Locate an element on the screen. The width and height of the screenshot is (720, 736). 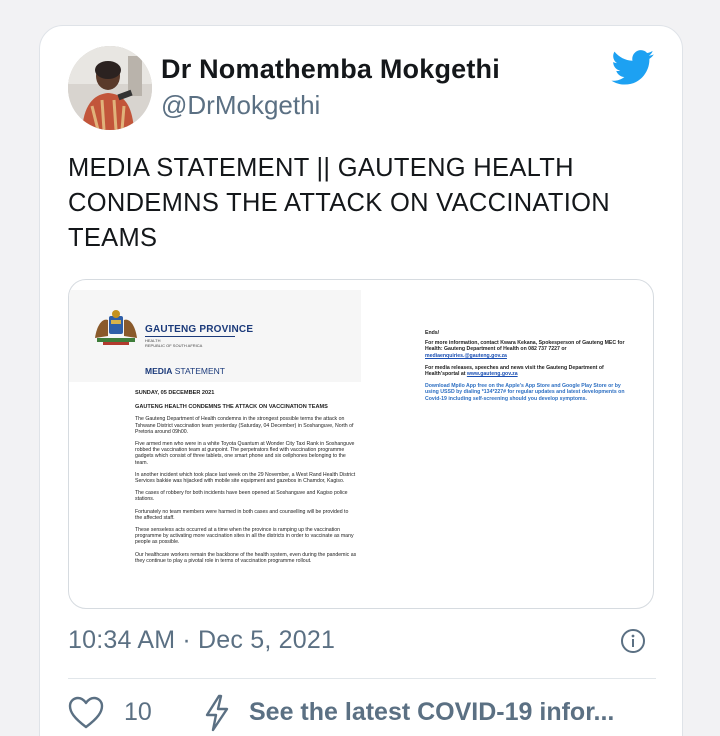
statement-label: MEDIA STATEMENT is located at coordinates (185, 371).